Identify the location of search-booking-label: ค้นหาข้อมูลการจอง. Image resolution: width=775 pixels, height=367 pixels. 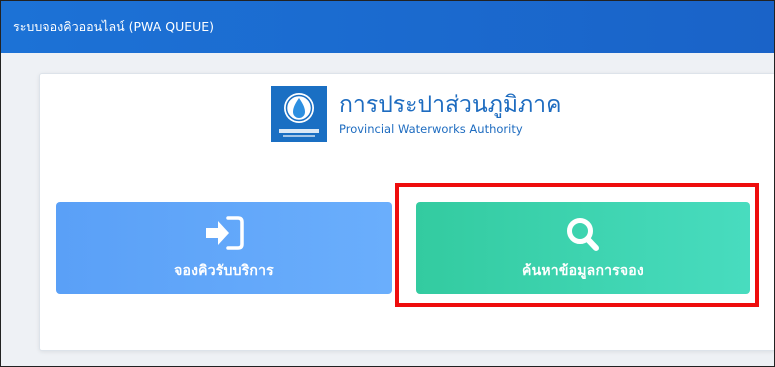
(583, 271).